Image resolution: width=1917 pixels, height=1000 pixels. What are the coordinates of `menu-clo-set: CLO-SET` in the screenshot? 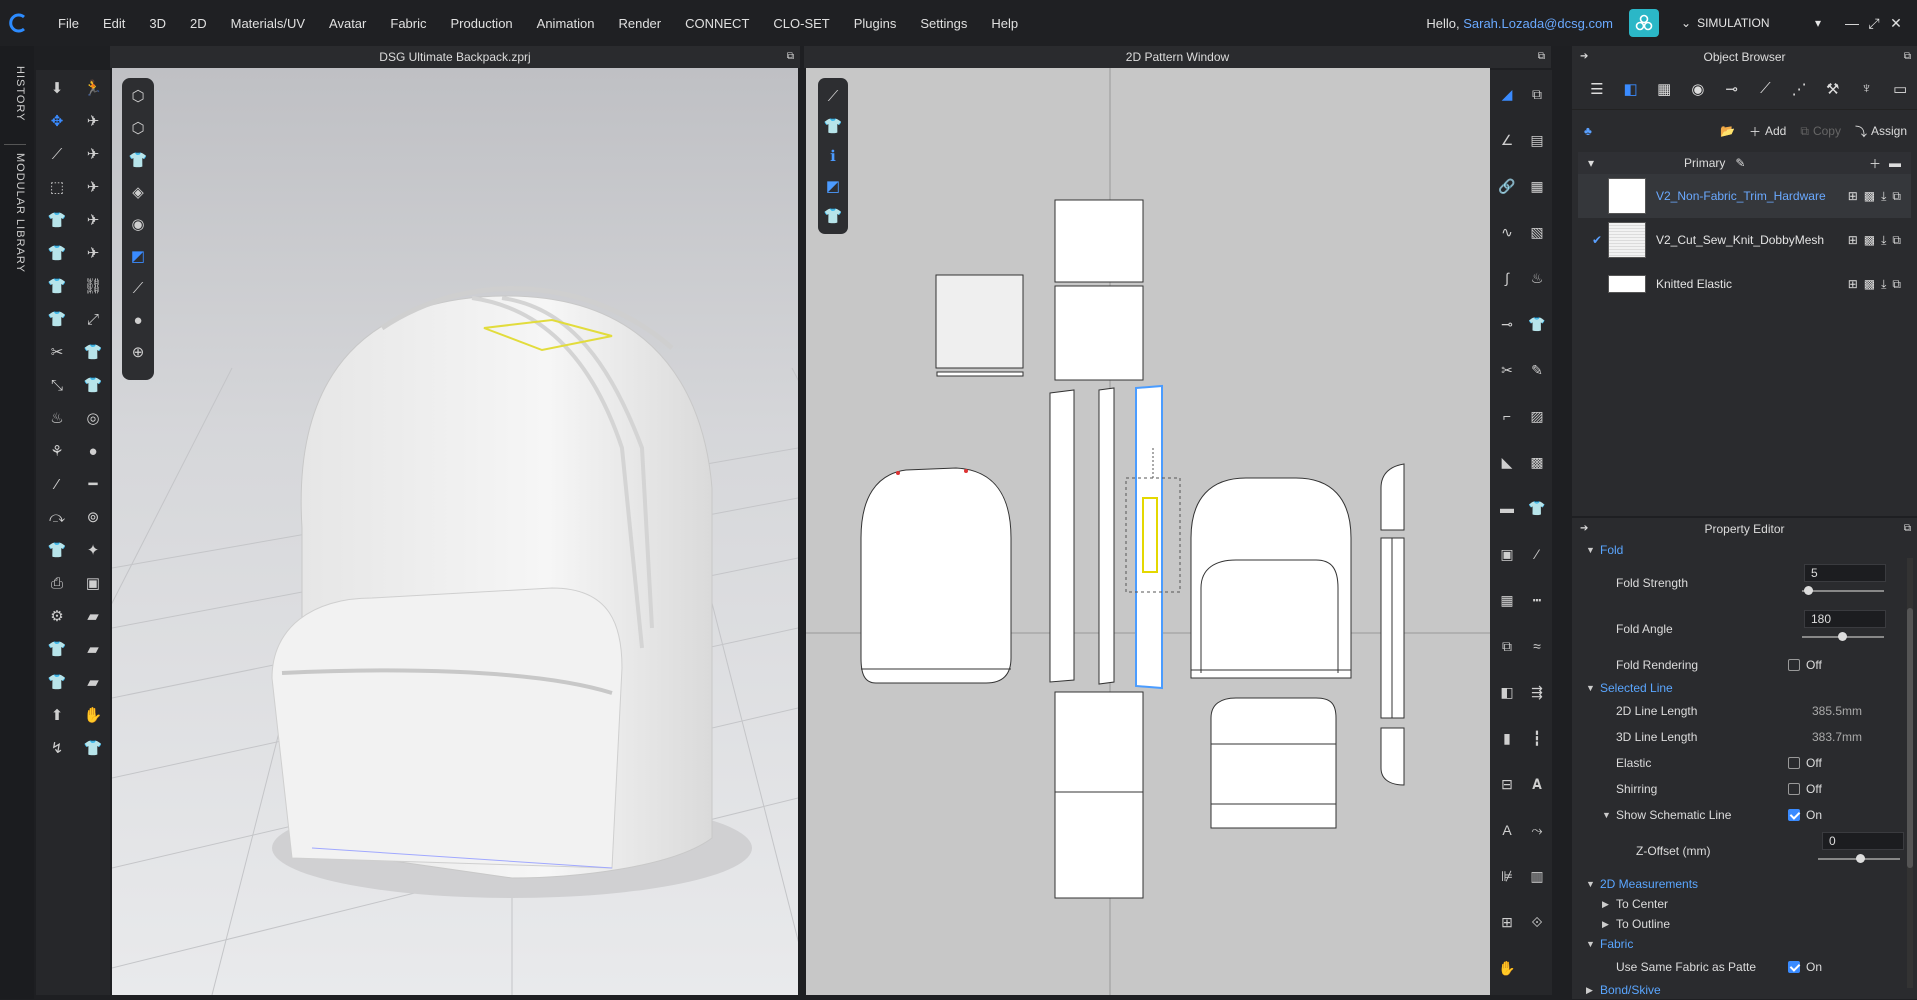 It's located at (801, 23).